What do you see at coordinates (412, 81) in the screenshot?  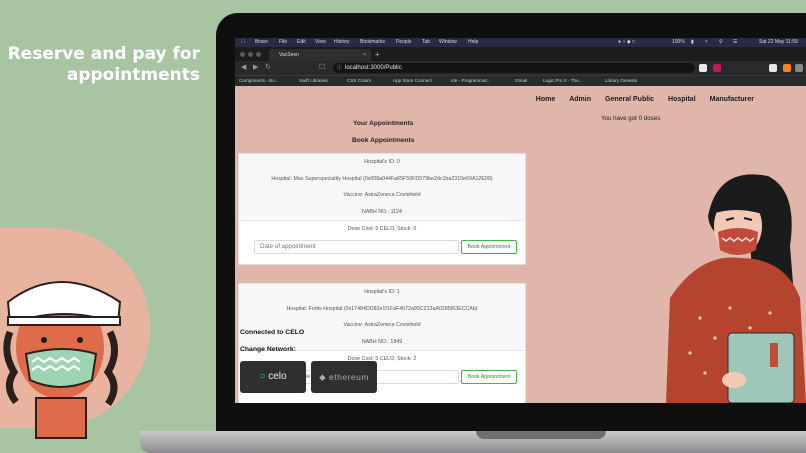 I see `bookmark-app-store-connect: App Store Connect` at bounding box center [412, 81].